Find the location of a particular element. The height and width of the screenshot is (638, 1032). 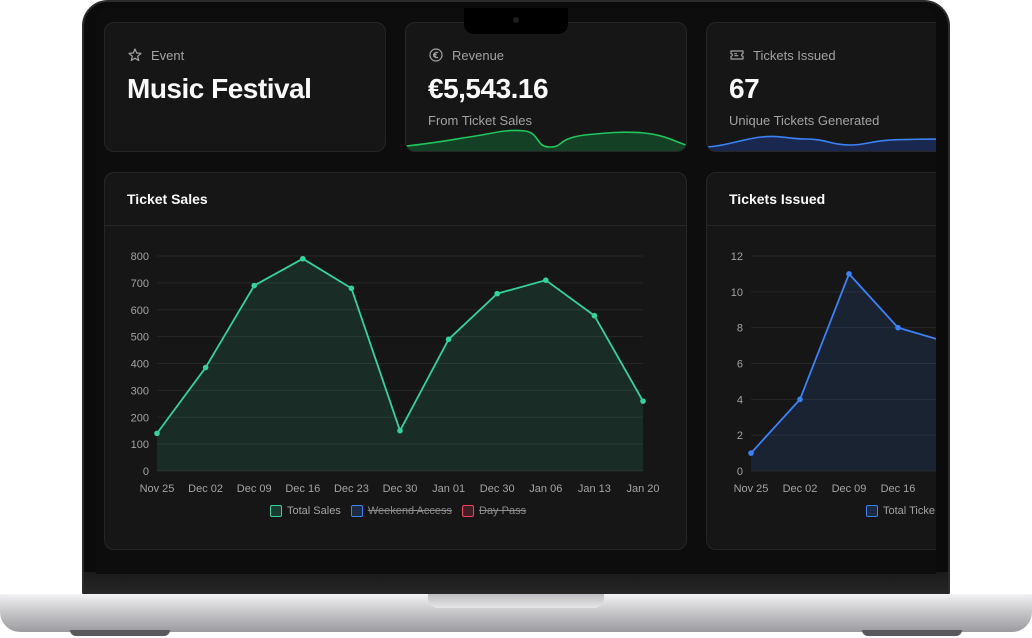

sales-x-tick: Dec 16 is located at coordinates (302, 489).